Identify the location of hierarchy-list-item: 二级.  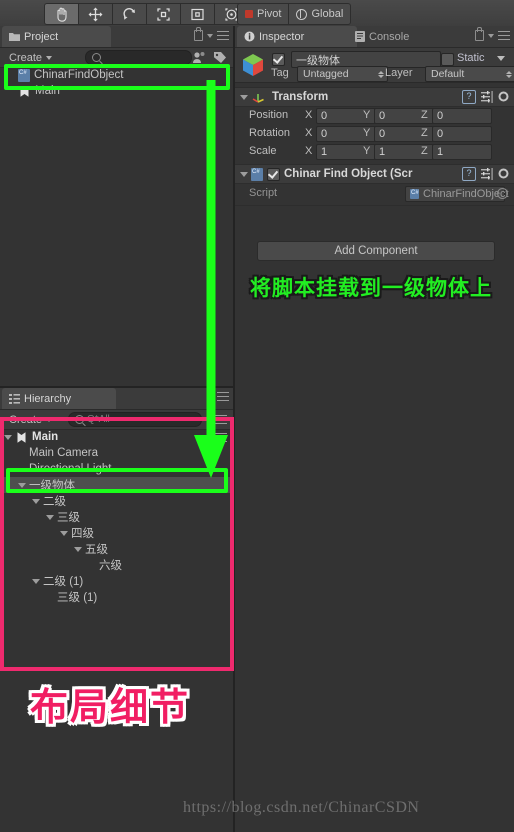
(116, 501).